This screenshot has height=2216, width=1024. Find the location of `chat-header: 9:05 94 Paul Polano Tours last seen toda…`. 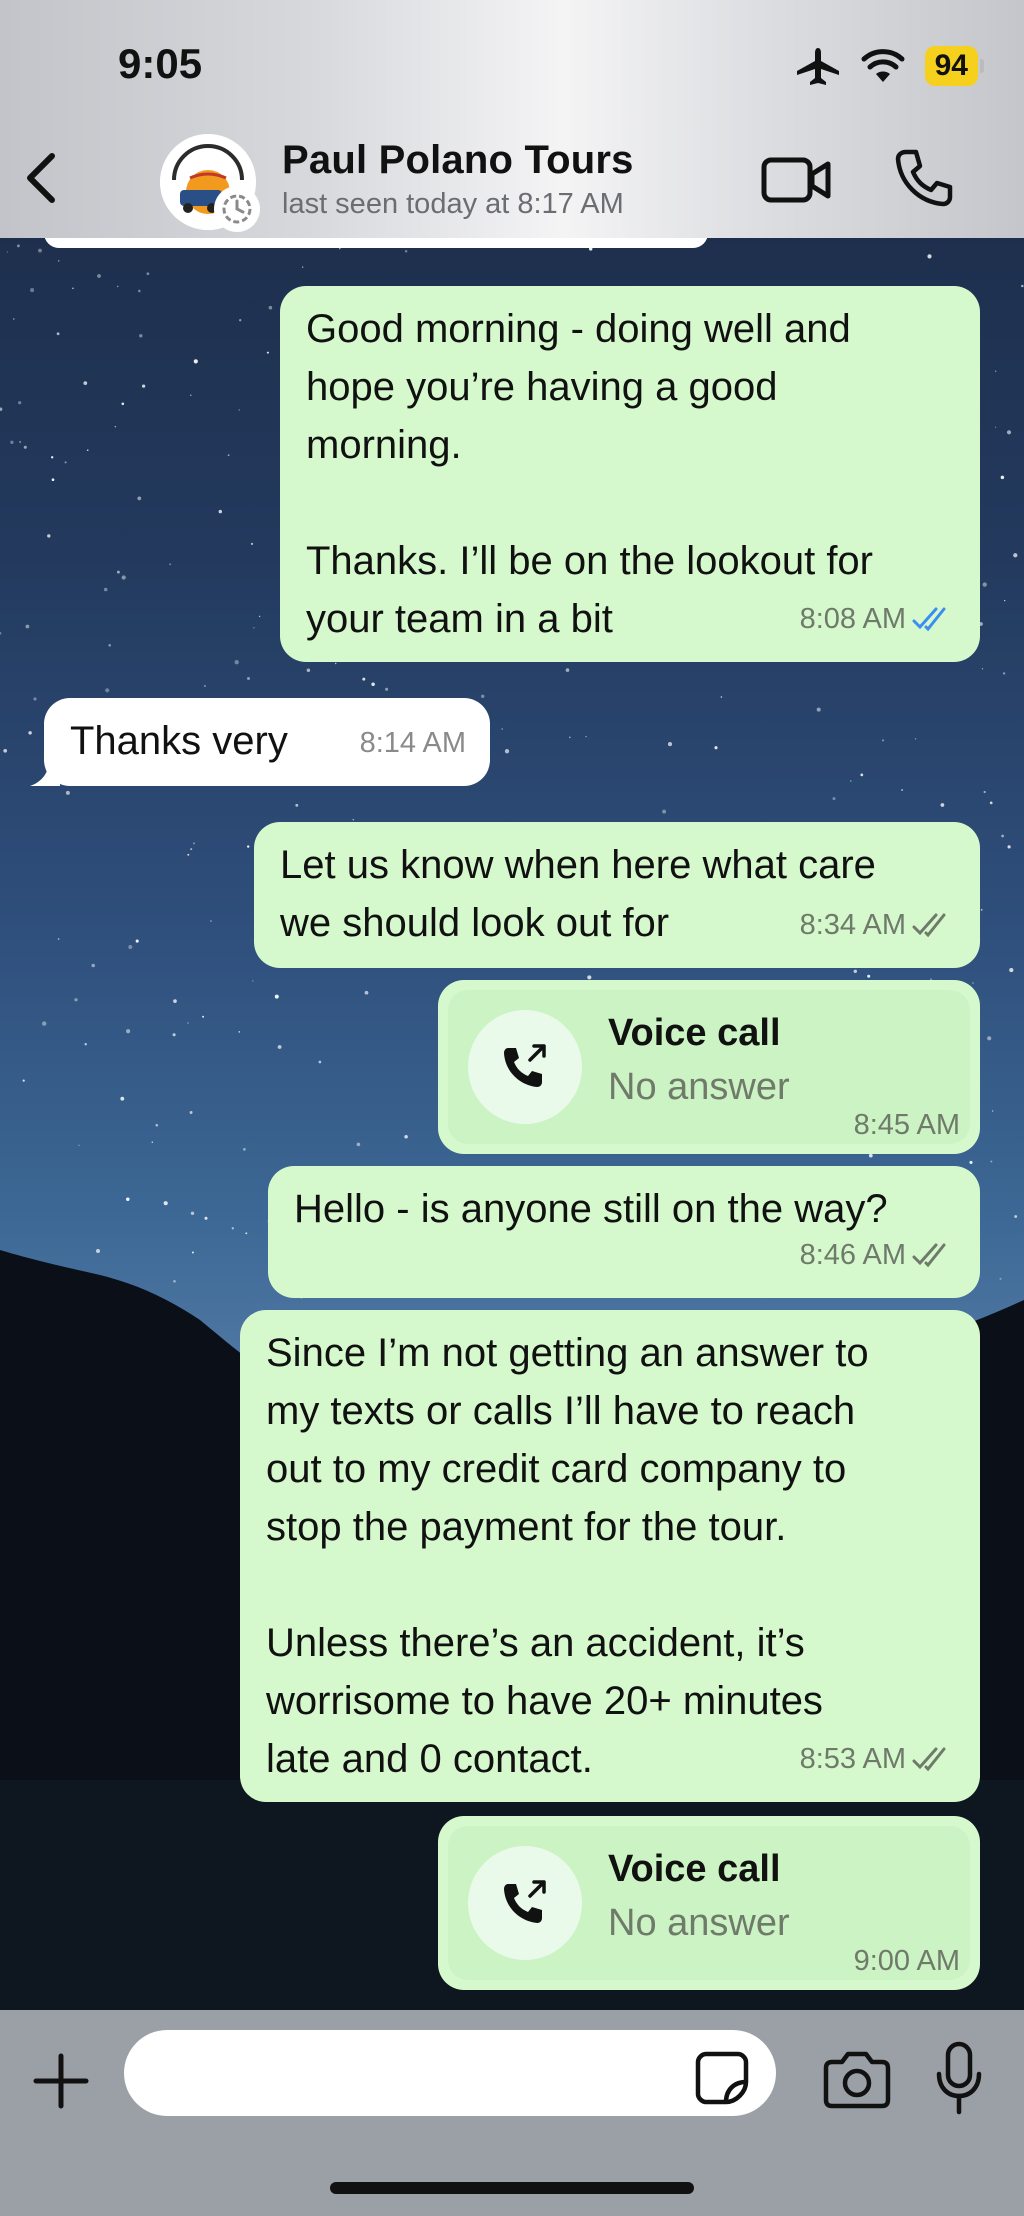

chat-header: 9:05 94 Paul Polano Tours last seen toda… is located at coordinates (512, 119).